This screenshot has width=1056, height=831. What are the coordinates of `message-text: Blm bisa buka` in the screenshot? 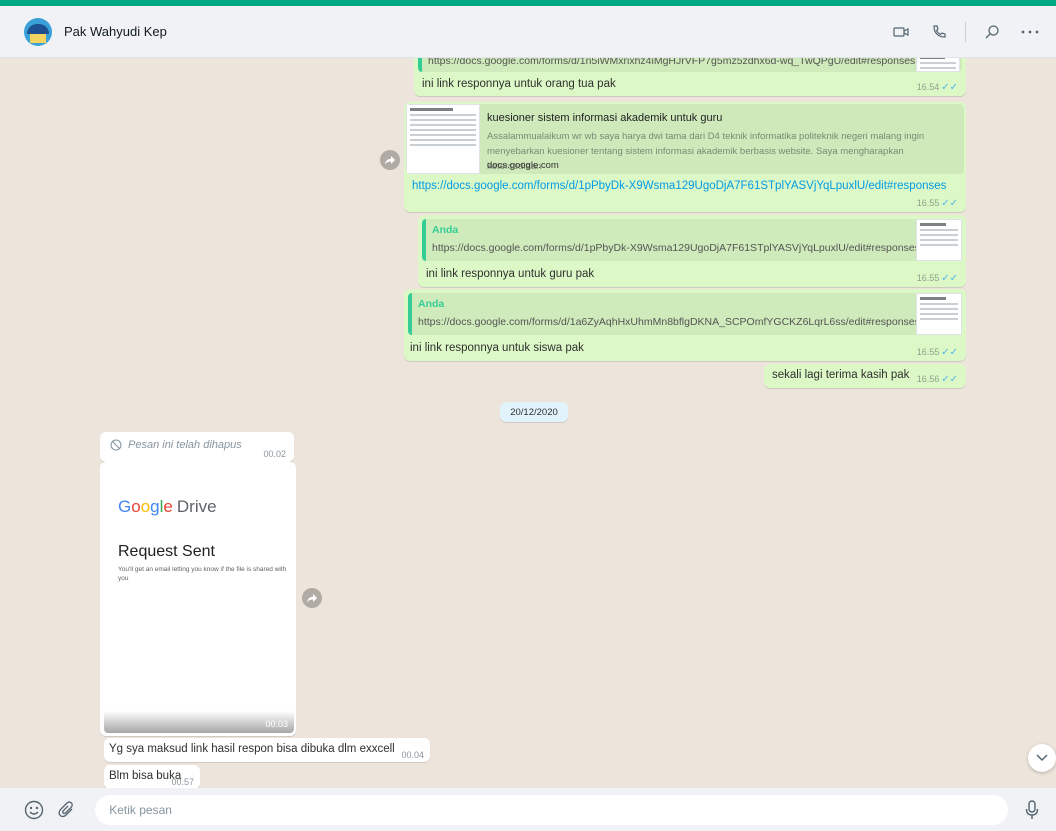 It's located at (145, 776).